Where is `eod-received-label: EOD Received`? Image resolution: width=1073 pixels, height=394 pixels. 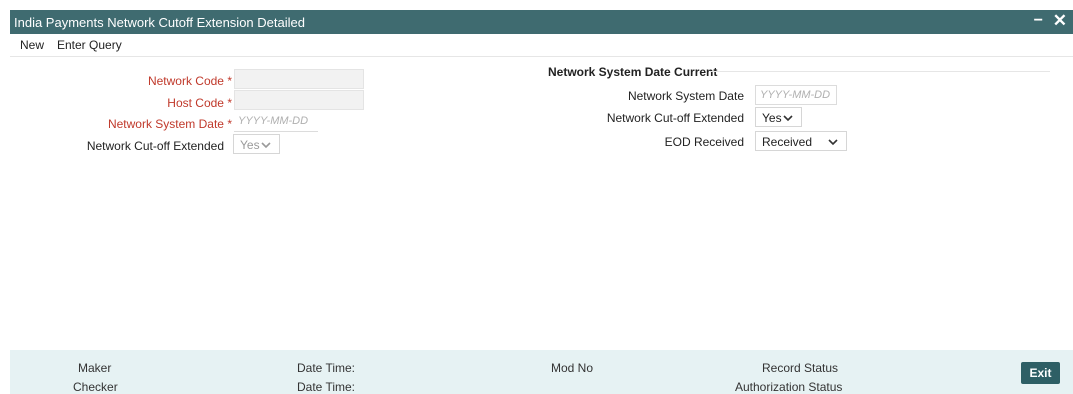 eod-received-label: EOD Received is located at coordinates (704, 142).